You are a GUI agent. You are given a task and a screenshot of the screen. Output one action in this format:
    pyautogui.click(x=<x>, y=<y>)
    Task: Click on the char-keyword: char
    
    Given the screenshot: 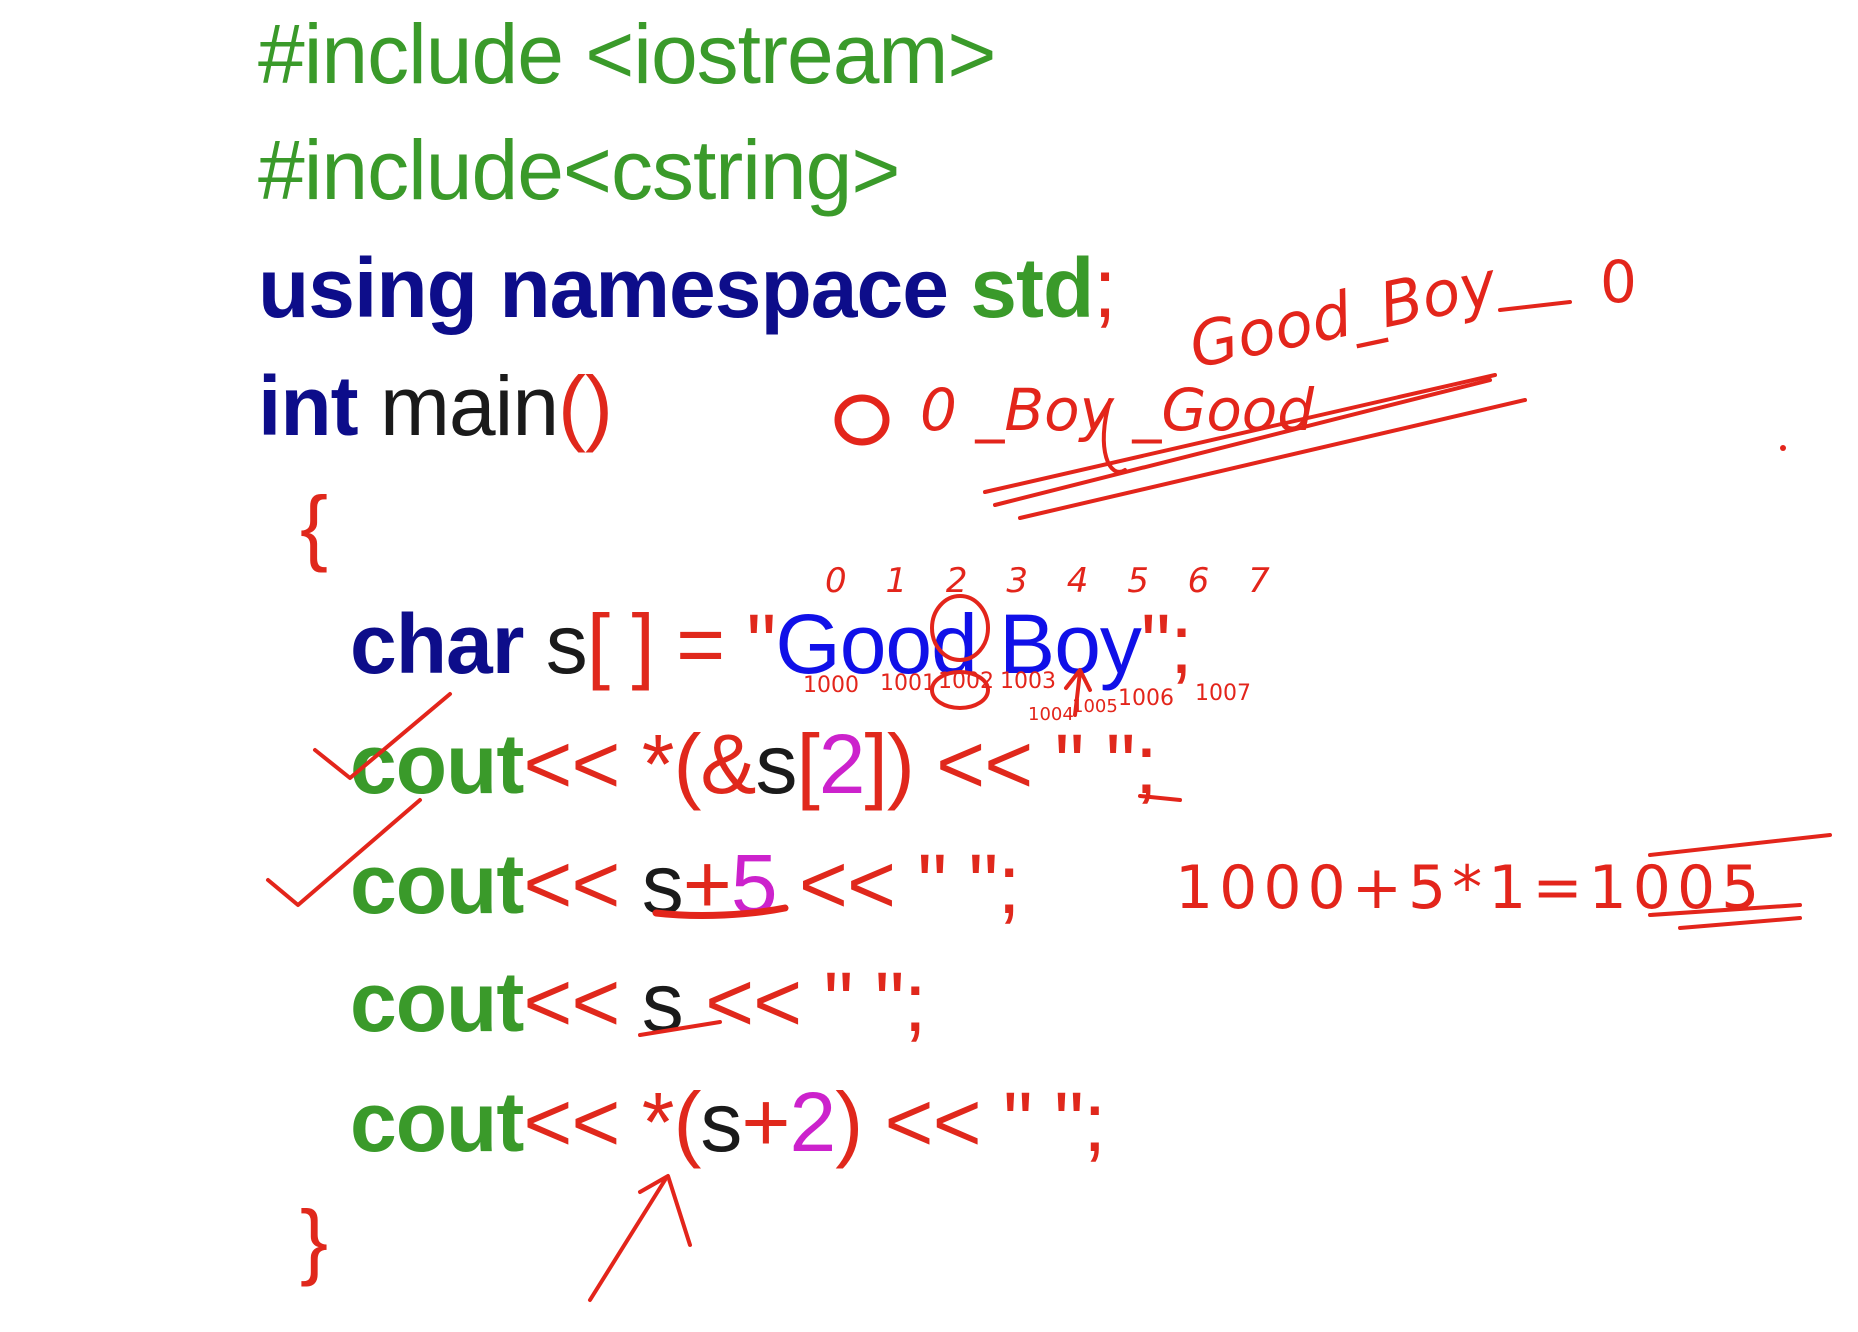 What is the action you would take?
    pyautogui.click(x=437, y=644)
    